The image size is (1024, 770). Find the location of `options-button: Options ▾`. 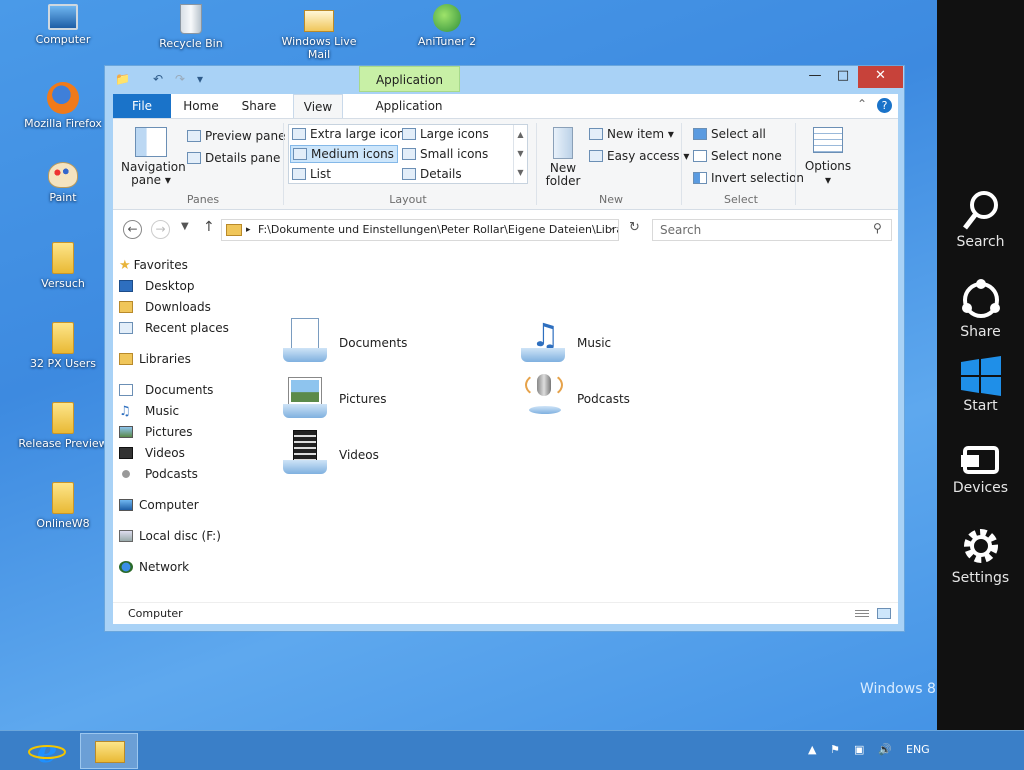

options-button: Options ▾ is located at coordinates (828, 157).